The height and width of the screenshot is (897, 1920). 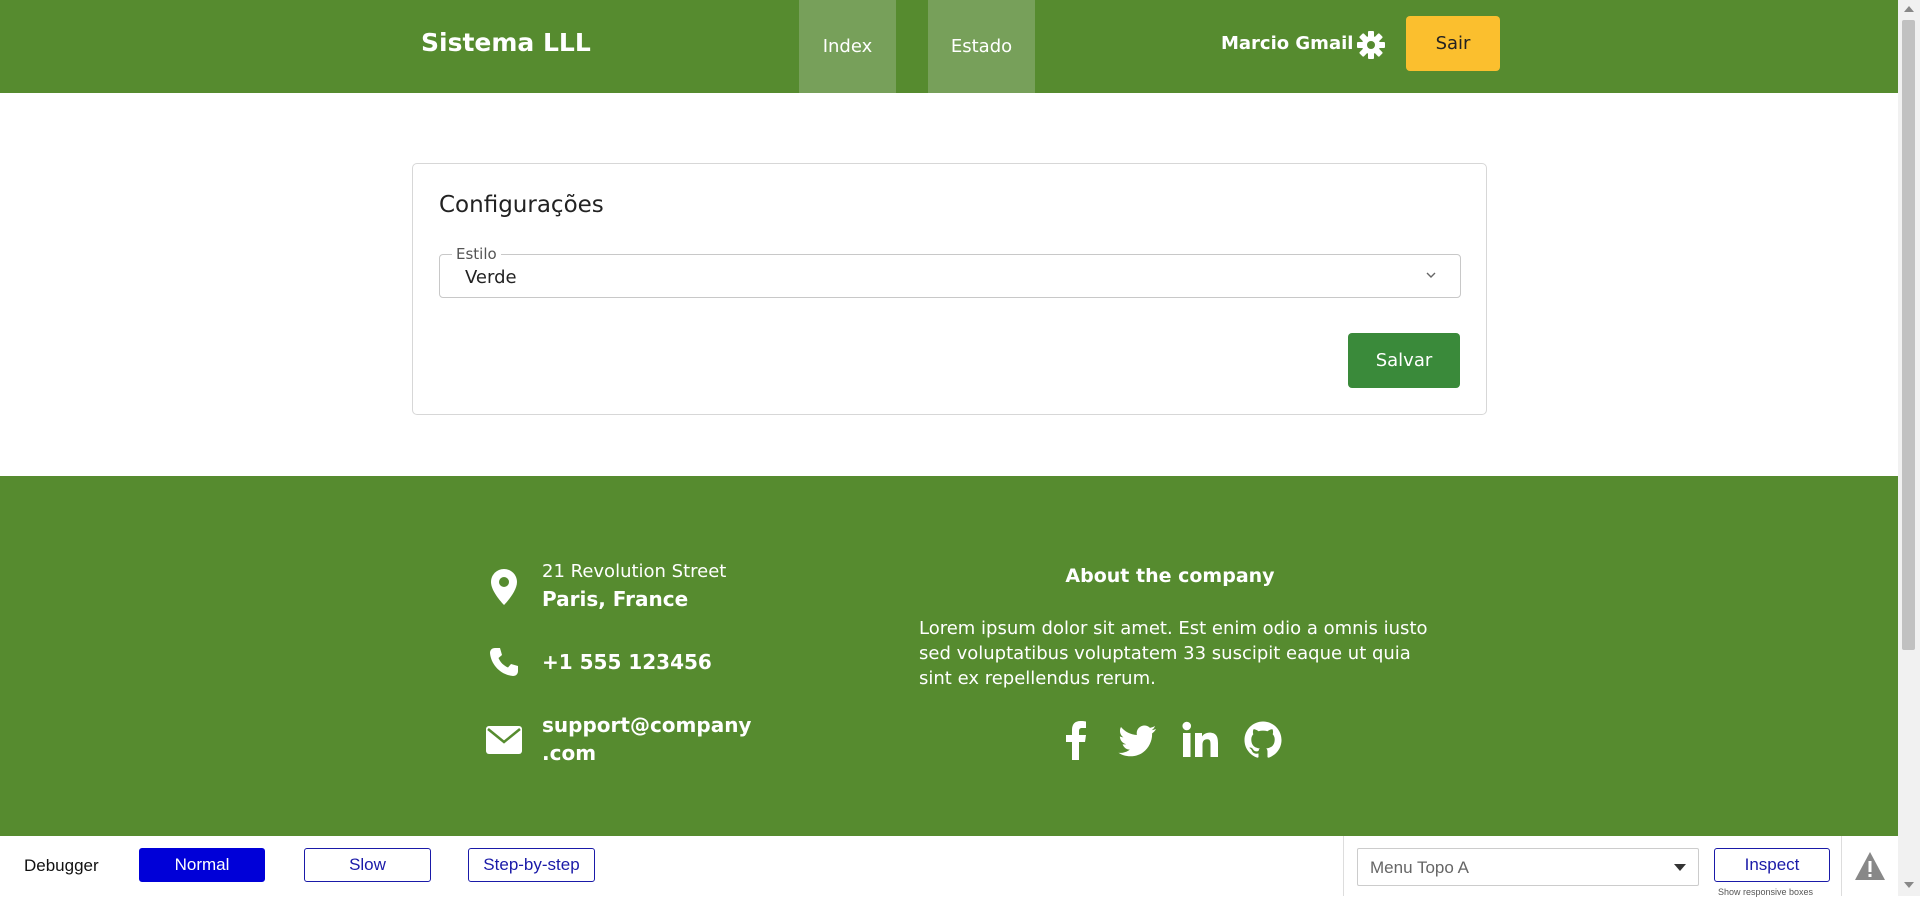 I want to click on map-pin-icon, so click(x=504, y=587).